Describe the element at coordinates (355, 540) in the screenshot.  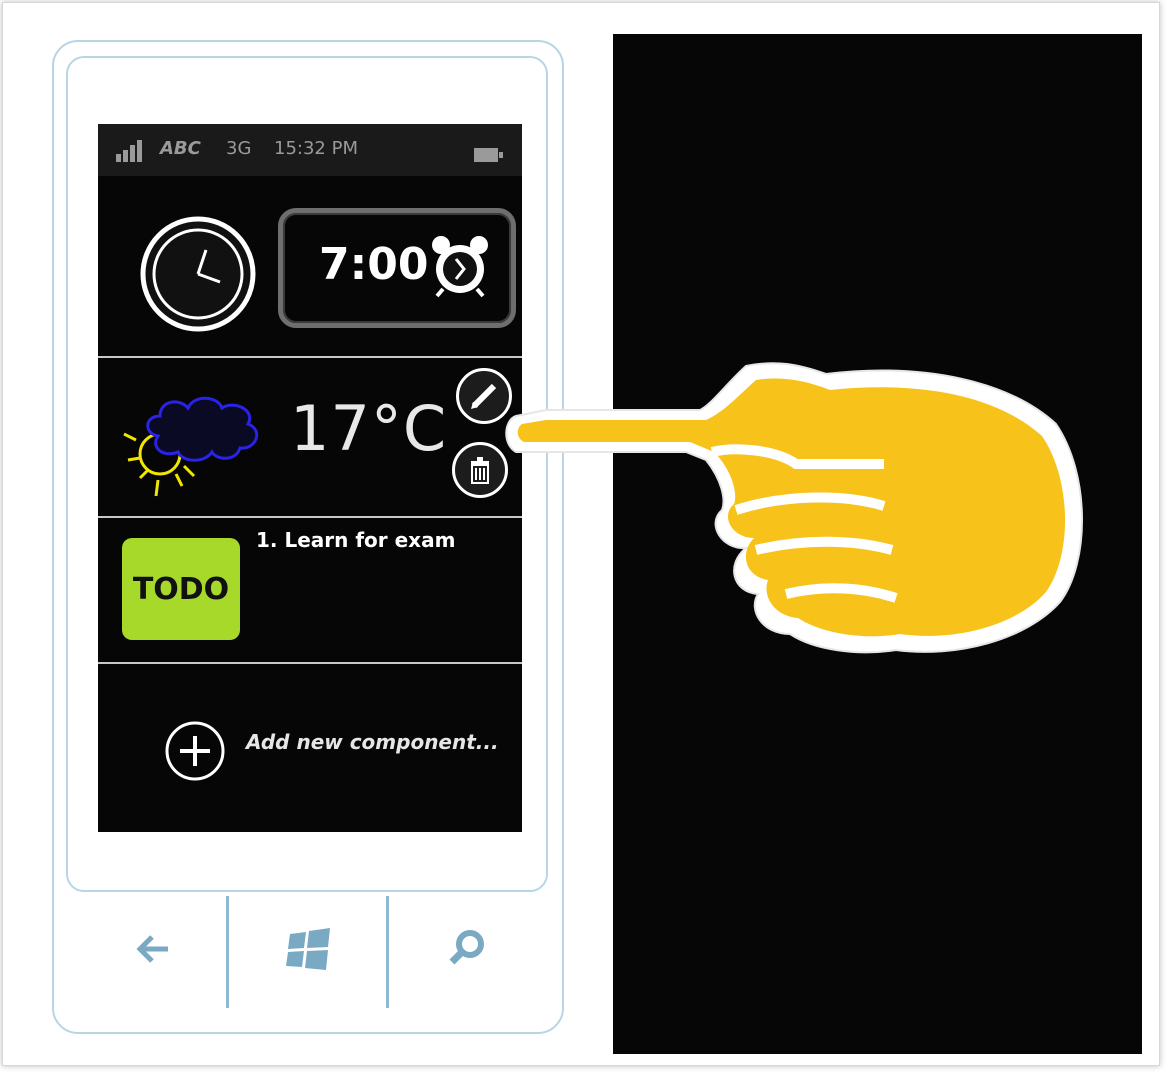
I see `todo-item: 1. Learn for exam` at that location.